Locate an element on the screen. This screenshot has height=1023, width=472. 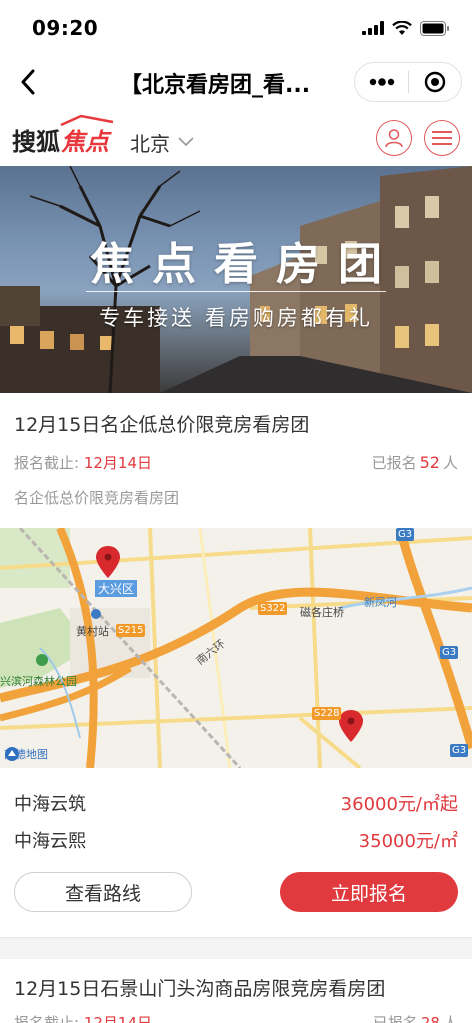
signup-button: 立即报名 is located at coordinates (369, 892).